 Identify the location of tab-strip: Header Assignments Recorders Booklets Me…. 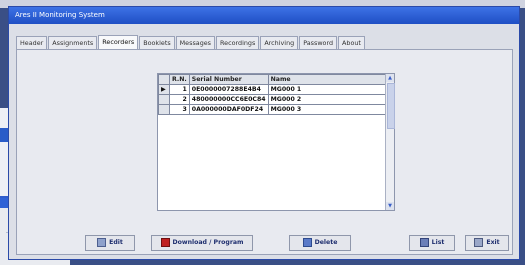
(191, 42).